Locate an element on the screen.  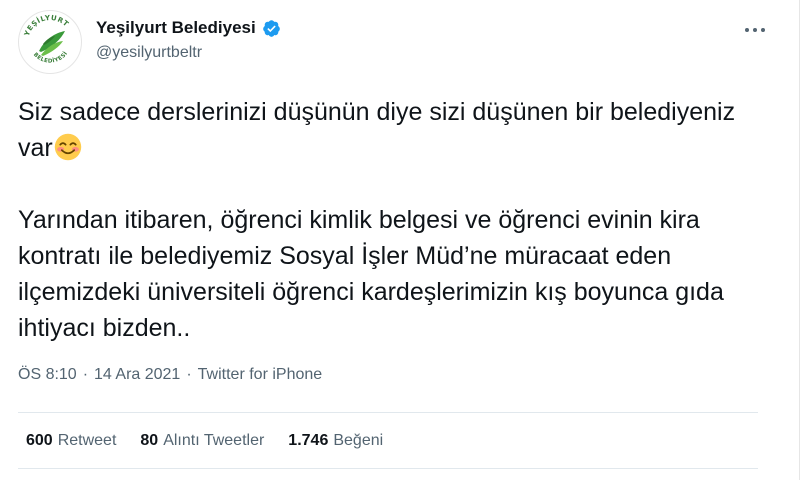
likes-stat: 1.746 Beğeni is located at coordinates (335, 441).